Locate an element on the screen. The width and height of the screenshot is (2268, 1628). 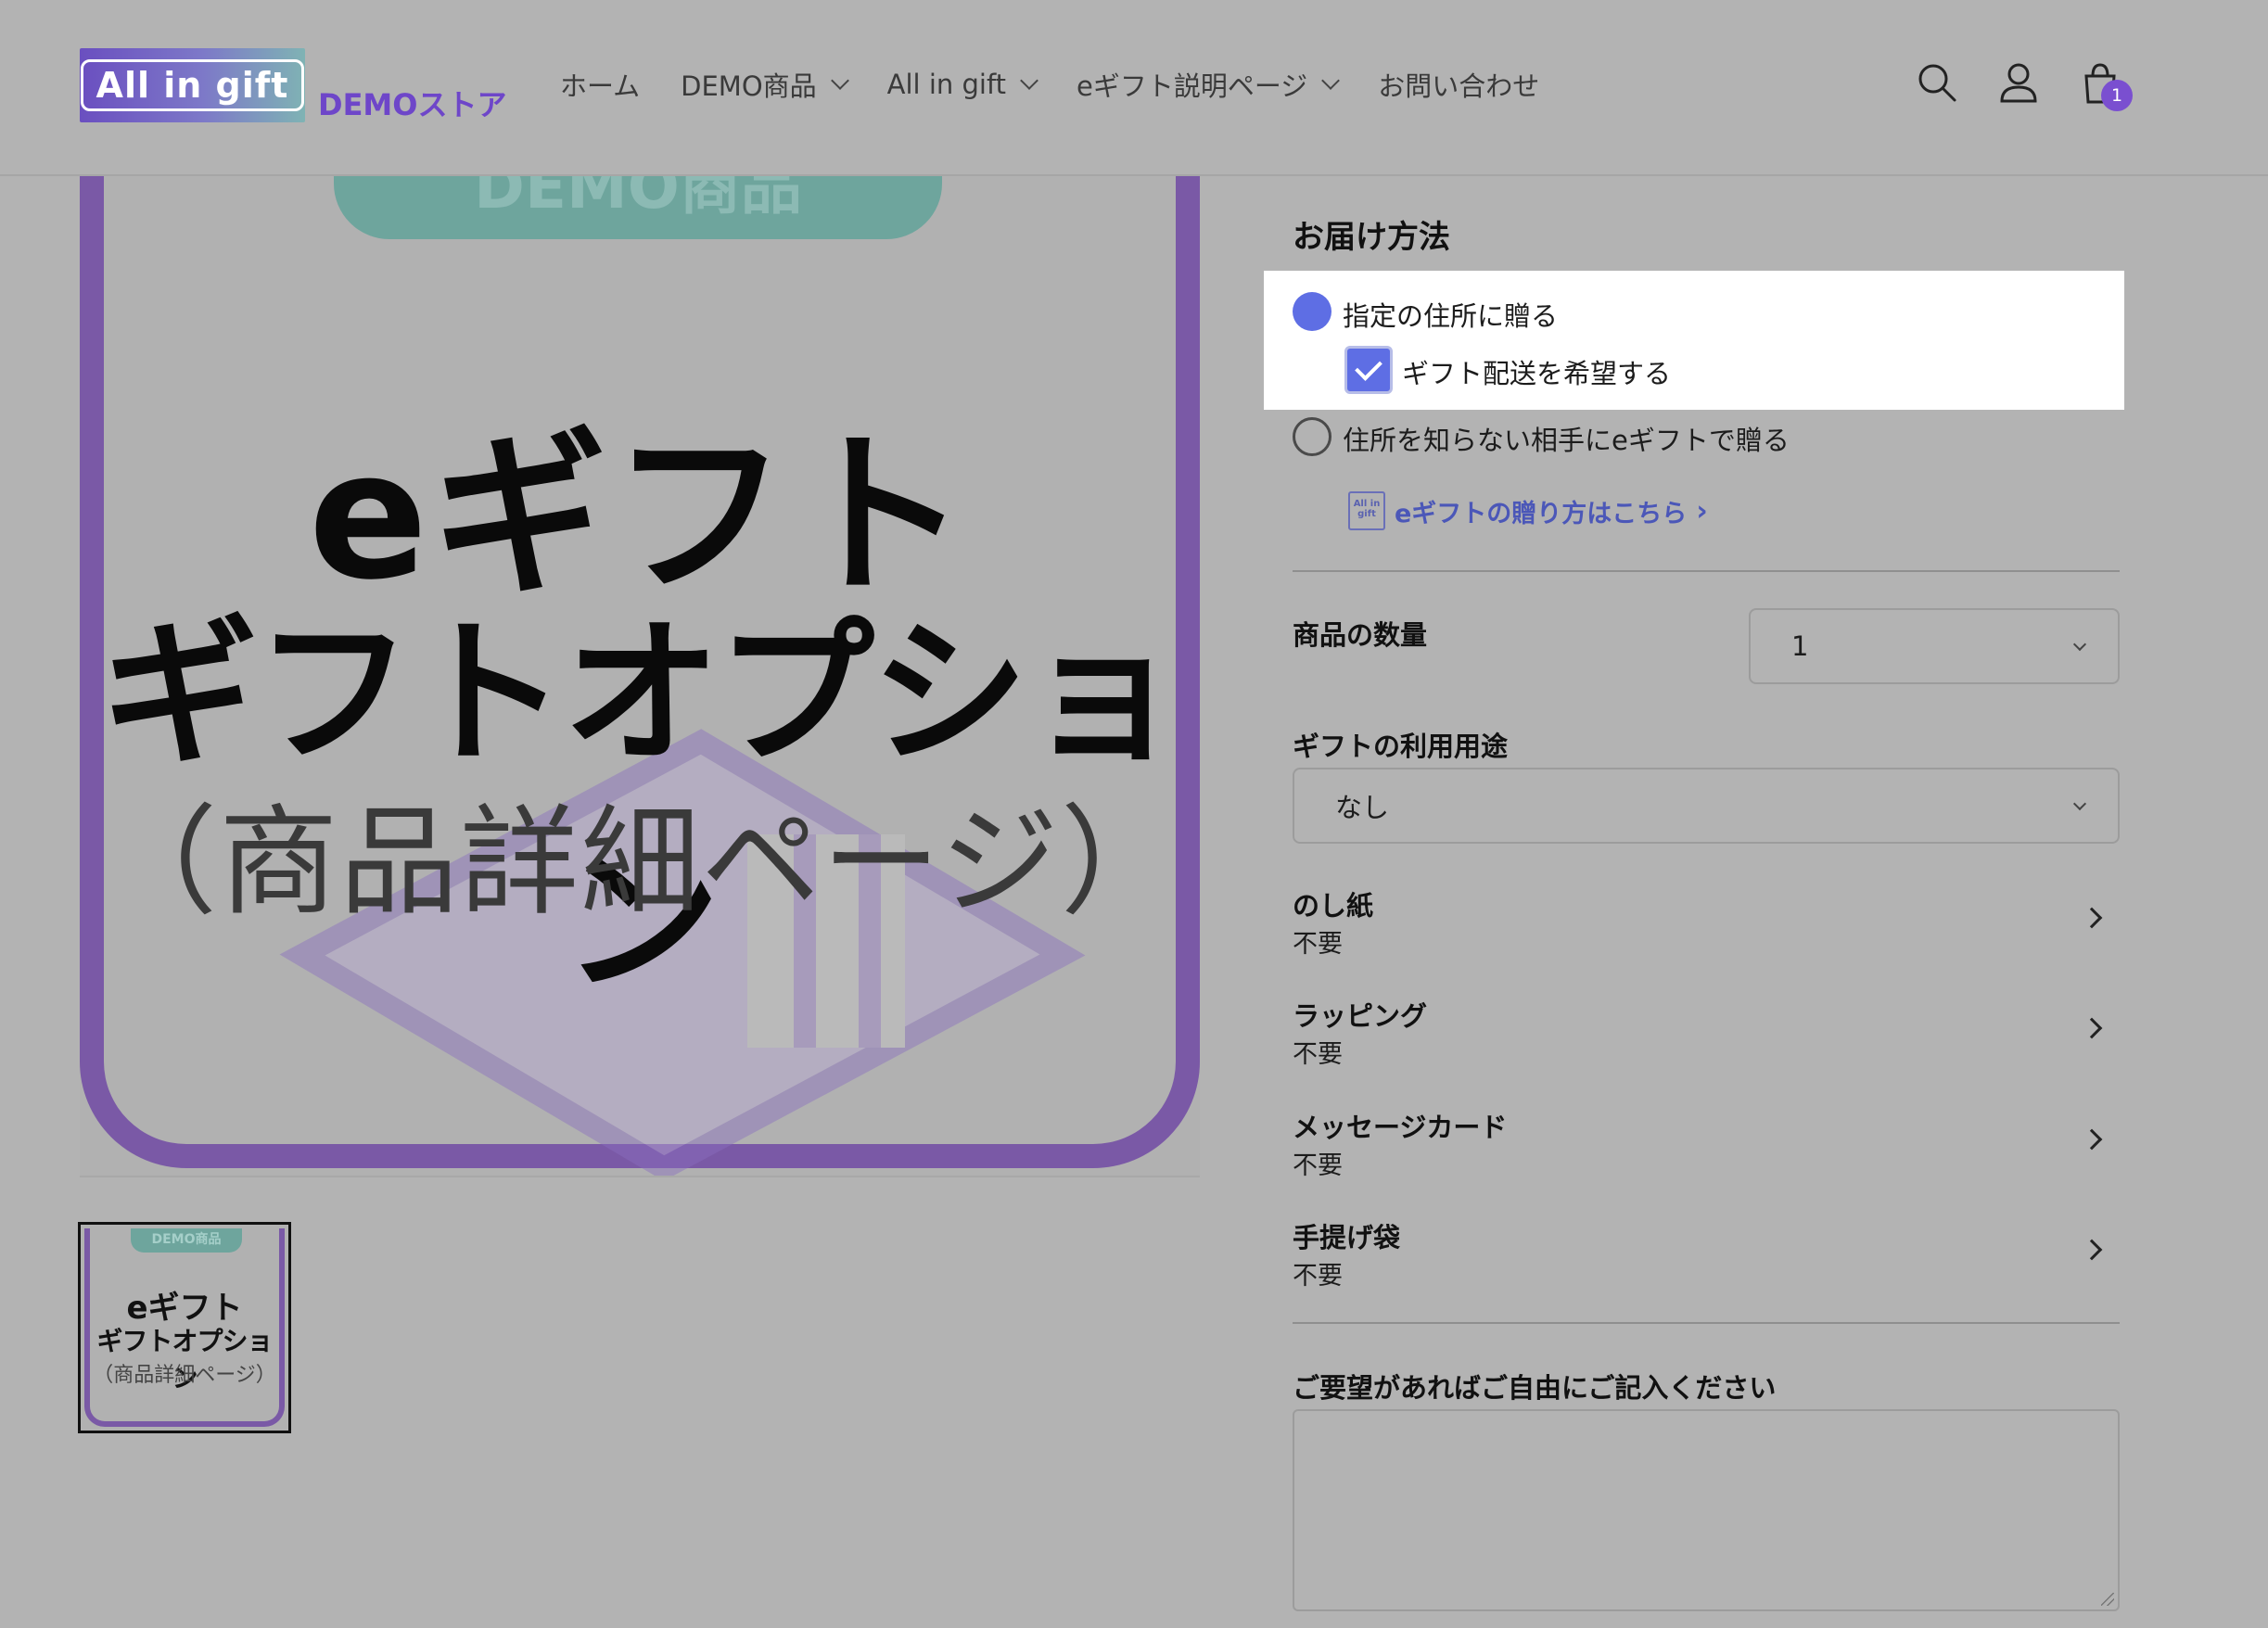
option-row-noshi: のし紙 不要 is located at coordinates (1706, 926).